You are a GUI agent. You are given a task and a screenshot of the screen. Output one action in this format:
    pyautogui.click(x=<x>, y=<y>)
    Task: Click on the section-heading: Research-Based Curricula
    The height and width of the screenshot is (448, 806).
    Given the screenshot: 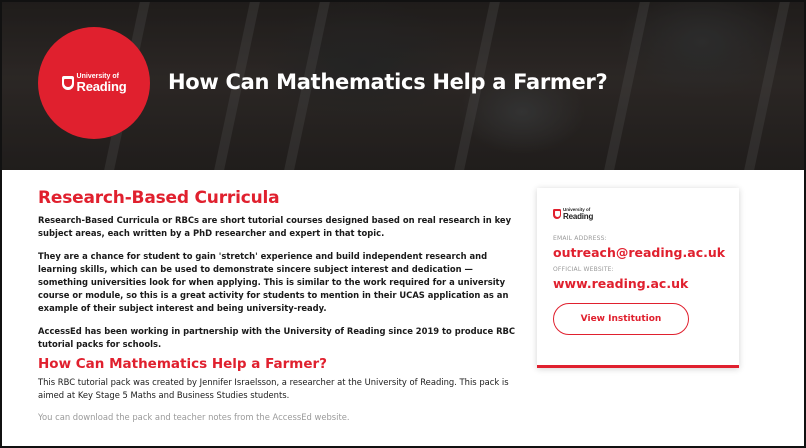 What is the action you would take?
    pyautogui.click(x=159, y=198)
    